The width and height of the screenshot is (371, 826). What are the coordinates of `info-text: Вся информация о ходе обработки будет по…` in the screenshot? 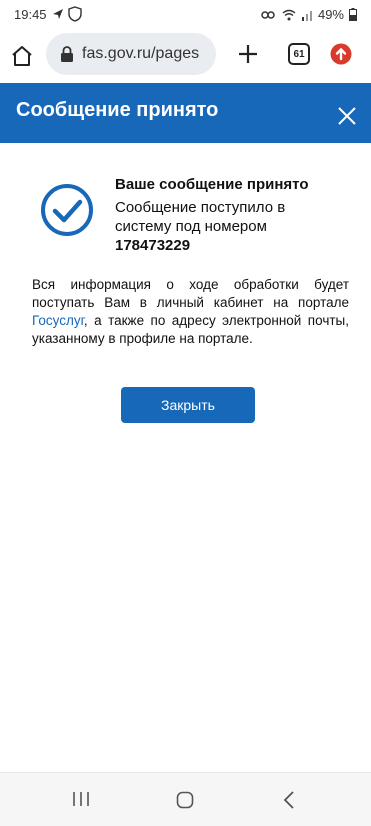 It's located at (190, 312).